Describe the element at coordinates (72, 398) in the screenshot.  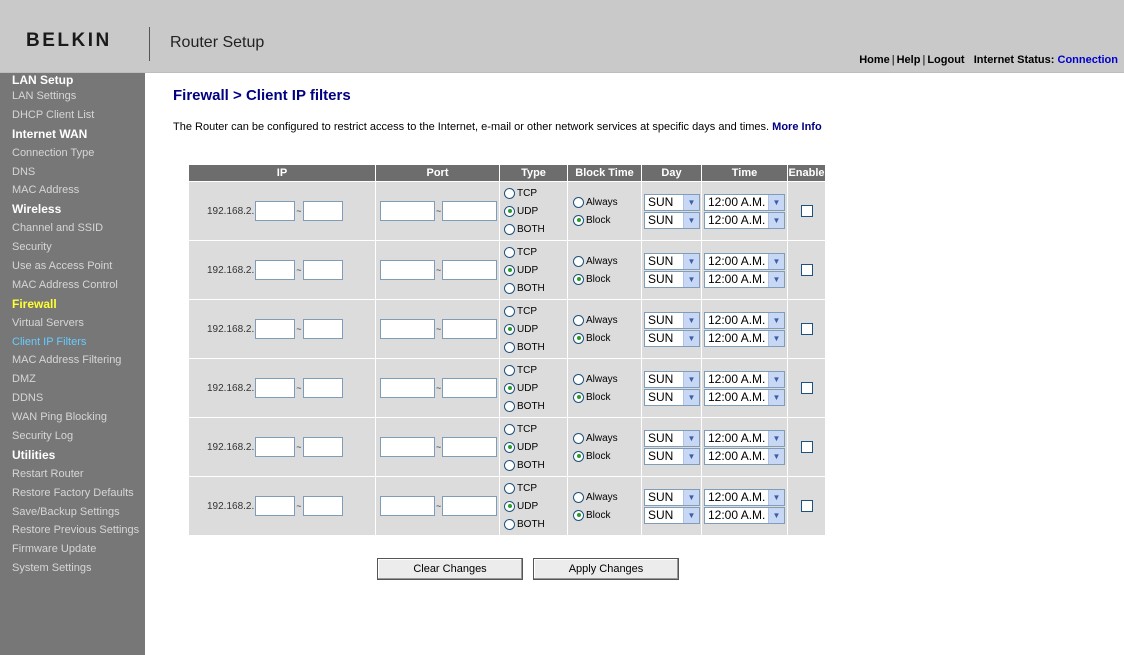
I see `sidebar-item-ddns: DDNS` at that location.